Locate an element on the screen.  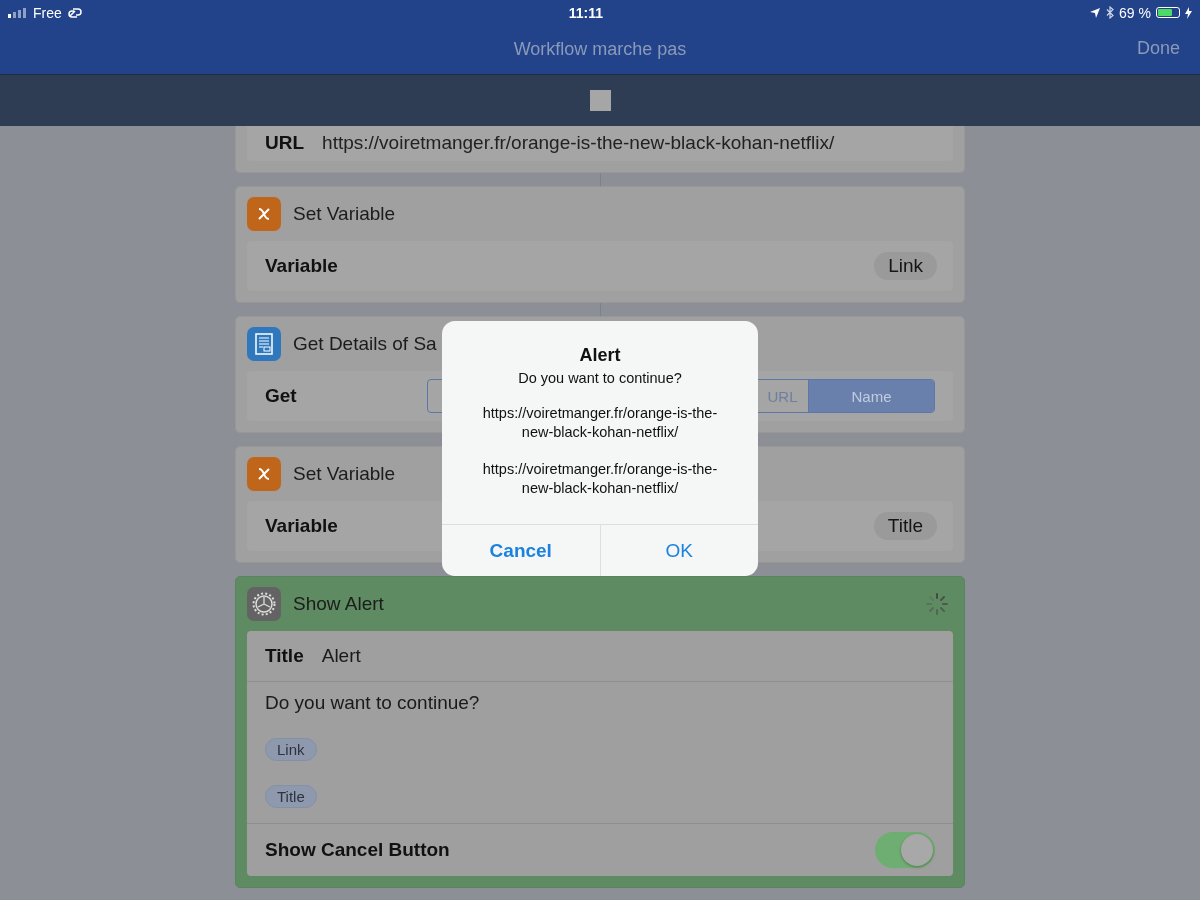
action-title: Show Alert is located at coordinates (338, 604).